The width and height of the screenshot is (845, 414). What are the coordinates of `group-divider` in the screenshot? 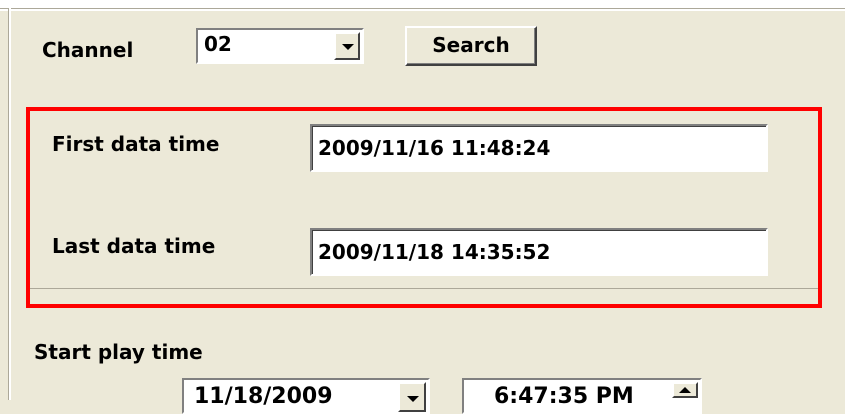 It's located at (424, 288).